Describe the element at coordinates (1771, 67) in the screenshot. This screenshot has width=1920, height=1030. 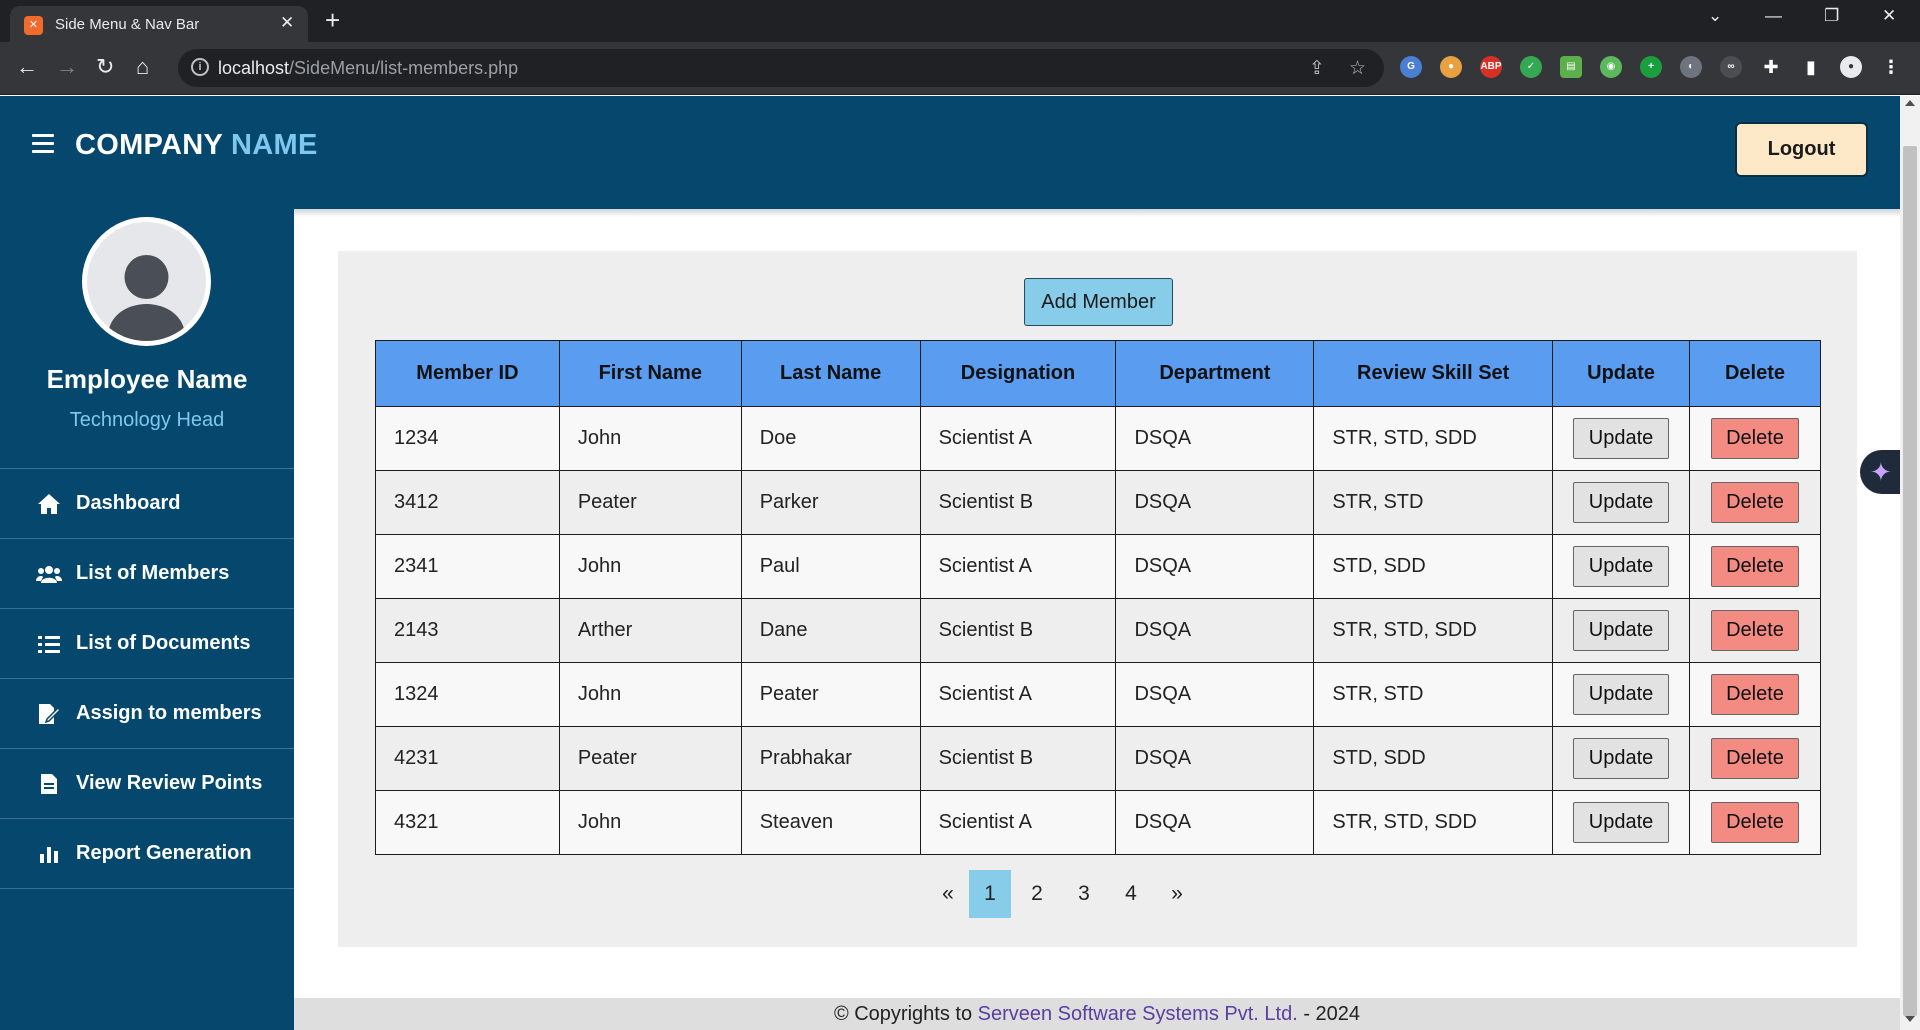
I see `extensions-puzzle-icon: ✚` at that location.